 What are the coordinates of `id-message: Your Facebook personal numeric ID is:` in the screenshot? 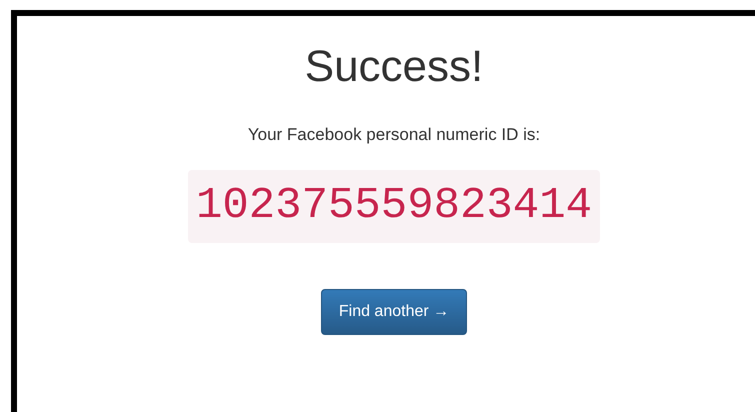 It's located at (394, 135).